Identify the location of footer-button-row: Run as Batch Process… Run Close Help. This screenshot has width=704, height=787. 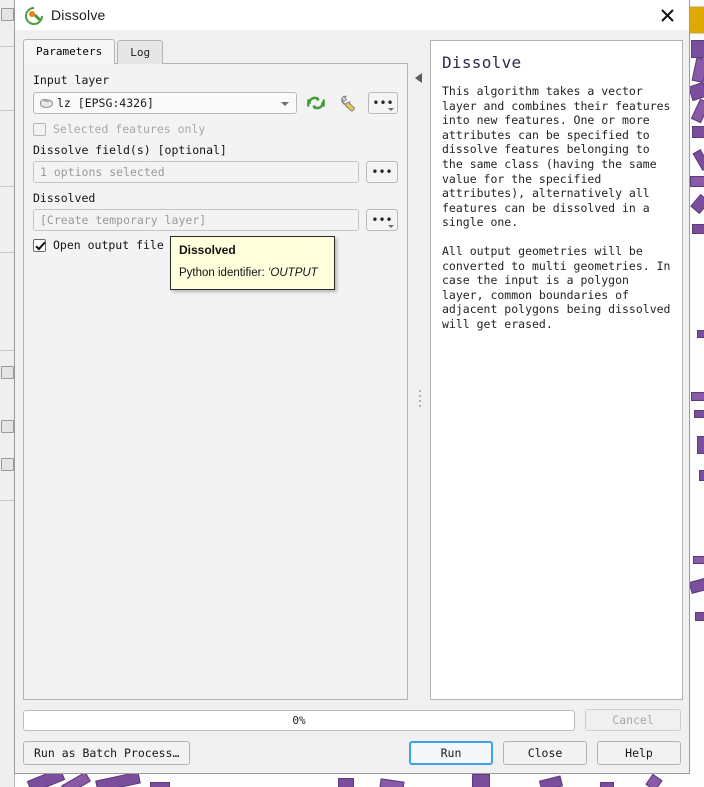
(352, 753).